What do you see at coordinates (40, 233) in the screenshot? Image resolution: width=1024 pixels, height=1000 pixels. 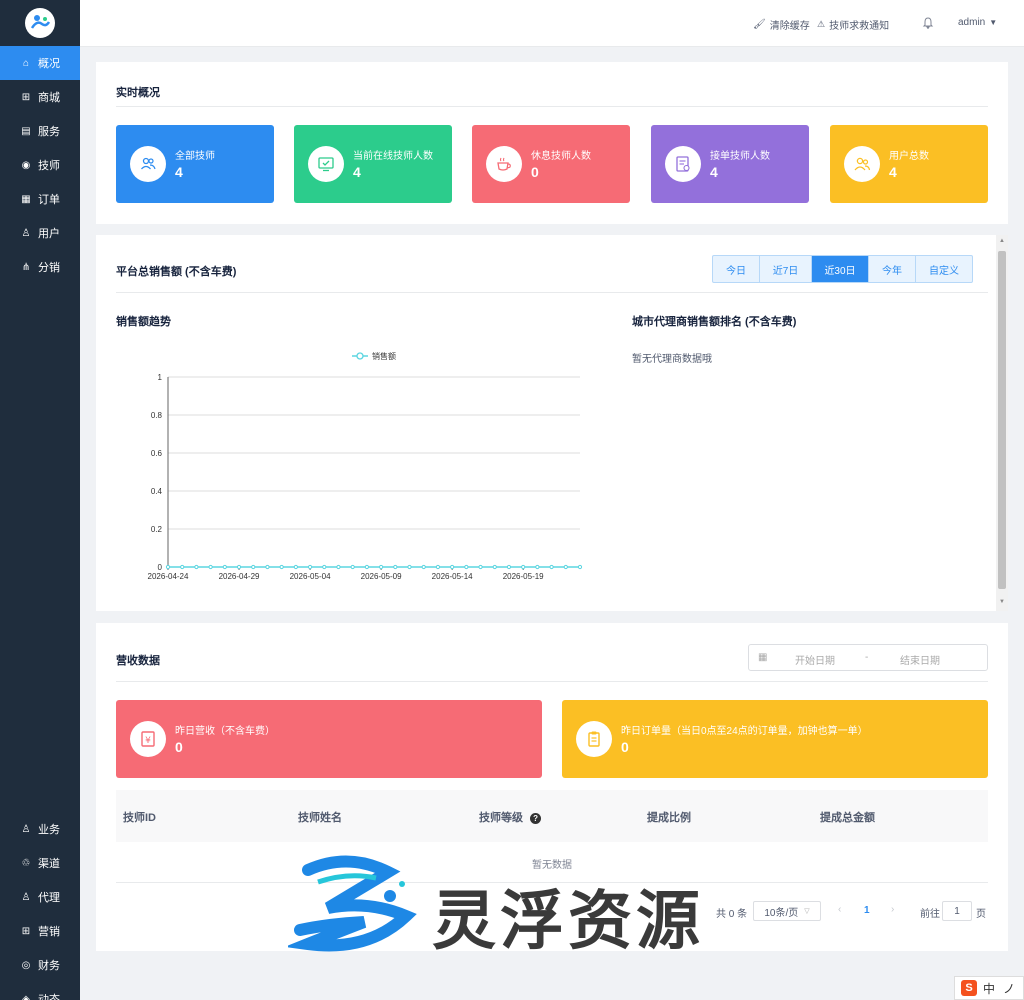 I see `sidebar-item-user: ♙ 用户` at bounding box center [40, 233].